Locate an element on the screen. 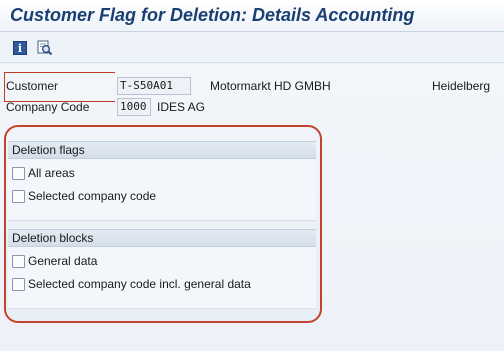  customer-city: Heidelberg is located at coordinates (461, 86).